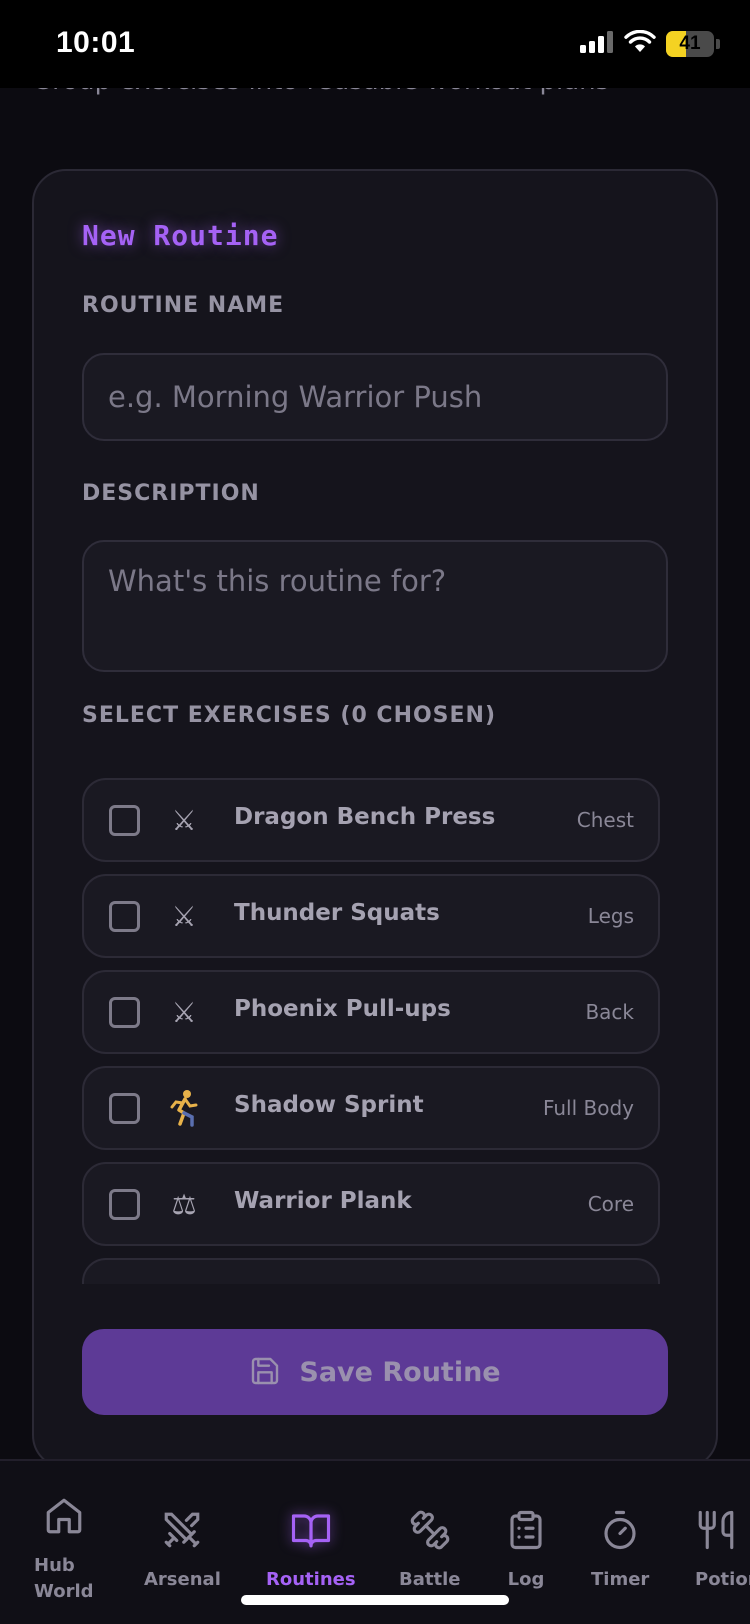  What do you see at coordinates (184, 1204) in the screenshot?
I see `scales-icon: ⚖` at bounding box center [184, 1204].